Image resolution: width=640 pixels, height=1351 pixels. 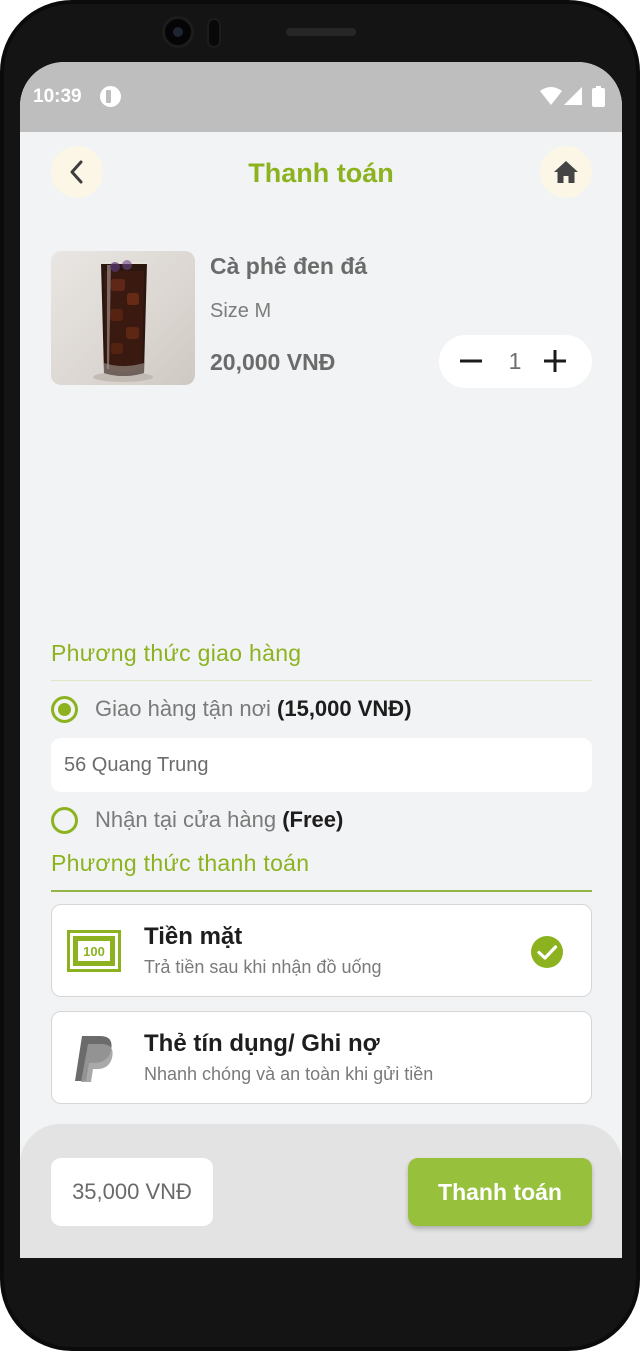 What do you see at coordinates (178, 32) in the screenshot?
I see `front-camera` at bounding box center [178, 32].